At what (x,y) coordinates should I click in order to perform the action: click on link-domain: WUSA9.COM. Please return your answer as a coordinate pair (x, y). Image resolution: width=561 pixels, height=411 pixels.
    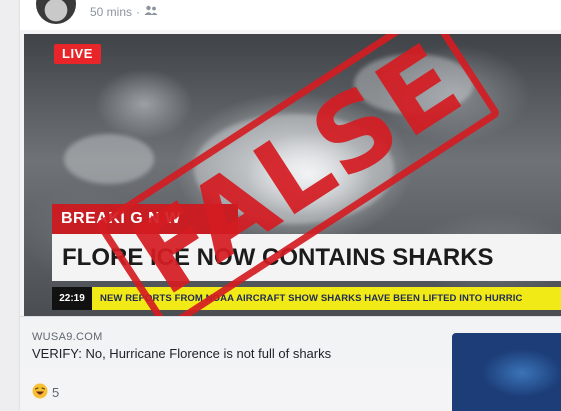
    Looking at the image, I should click on (67, 337).